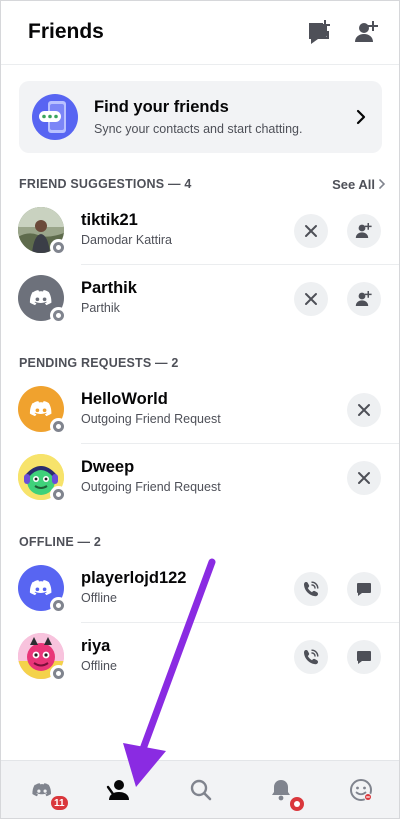 Image resolution: width=400 pixels, height=819 pixels. I want to click on new-message-icon, so click(319, 32).